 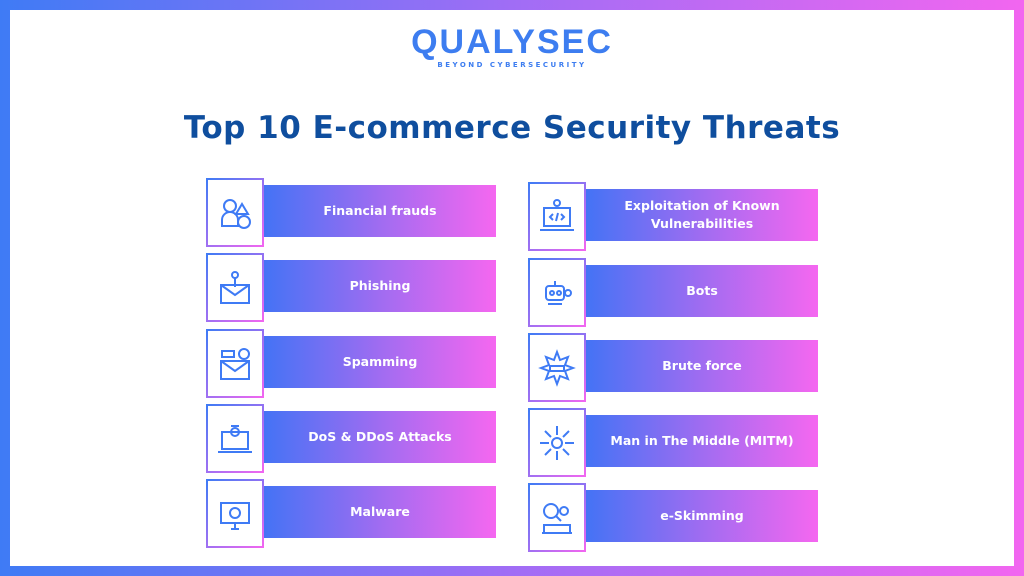 I want to click on threat-item-dos-ddos-attacks: DoS & DDoS Attacks, so click(x=352, y=438).